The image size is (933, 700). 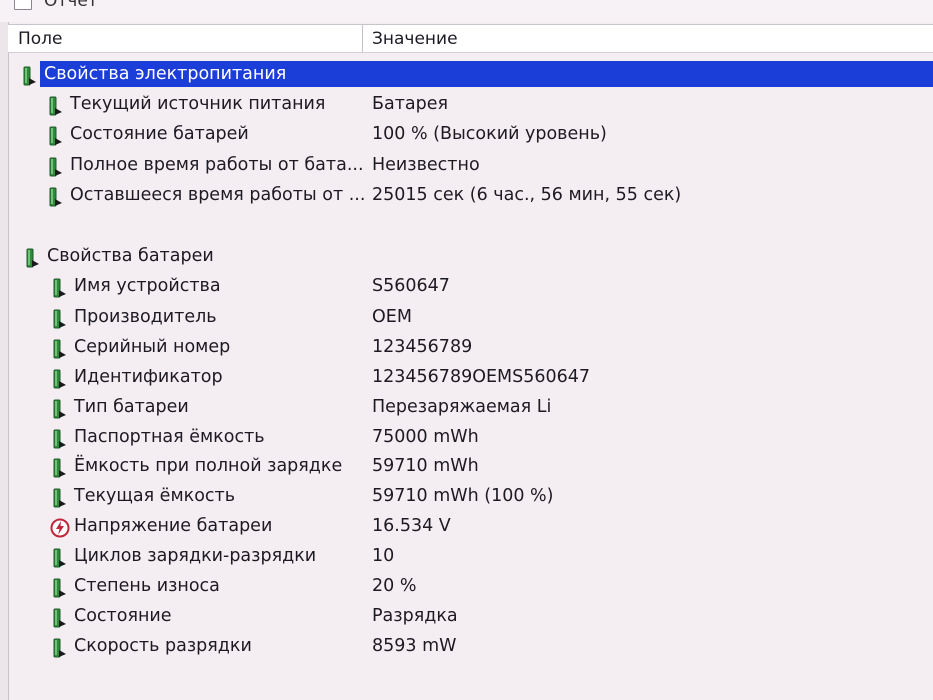 What do you see at coordinates (466, 103) in the screenshot?
I see `property-row: Текущий источник питания Батарея` at bounding box center [466, 103].